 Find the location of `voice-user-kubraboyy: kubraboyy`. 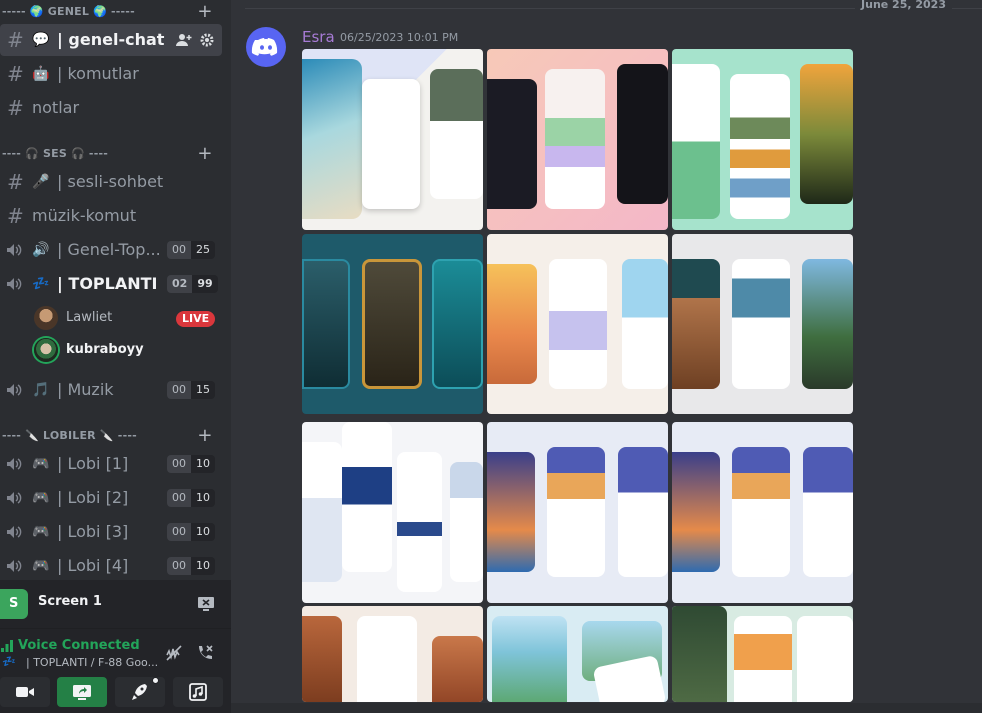

voice-user-kubraboyy: kubraboyy is located at coordinates (127, 350).